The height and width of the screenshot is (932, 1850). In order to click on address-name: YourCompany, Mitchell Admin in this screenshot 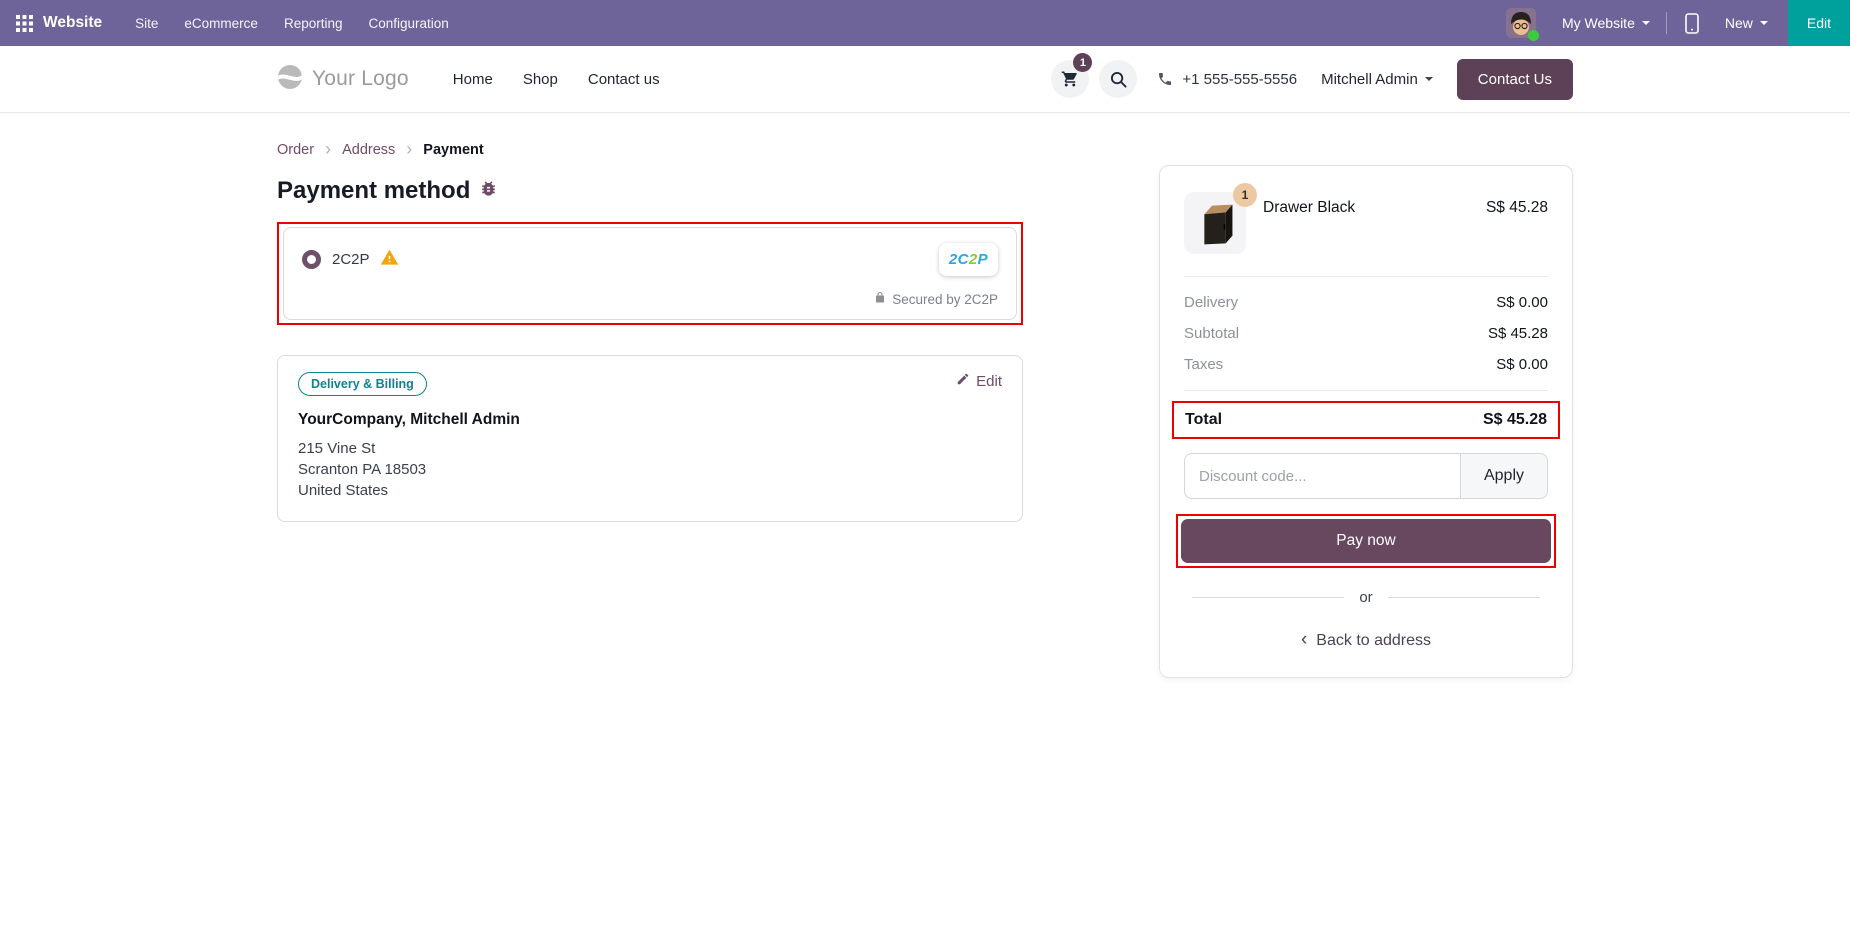, I will do `click(409, 419)`.